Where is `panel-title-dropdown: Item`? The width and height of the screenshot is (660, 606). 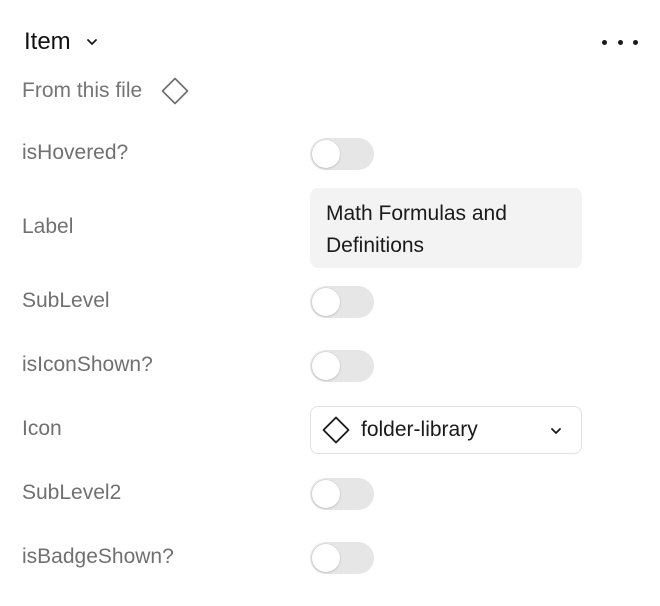 panel-title-dropdown: Item is located at coordinates (61, 42).